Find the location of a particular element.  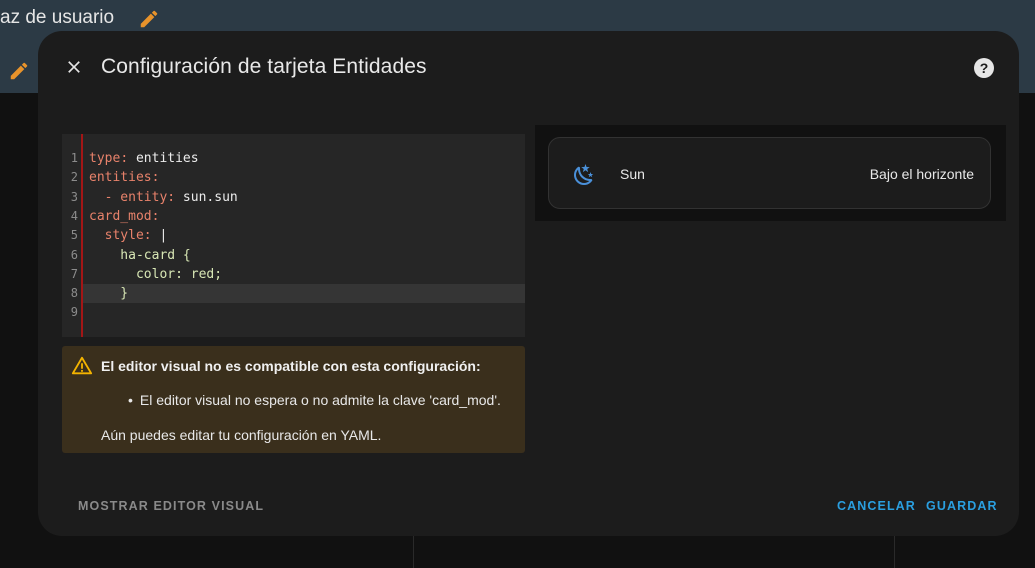

yaml-key: entities is located at coordinates (120, 178).